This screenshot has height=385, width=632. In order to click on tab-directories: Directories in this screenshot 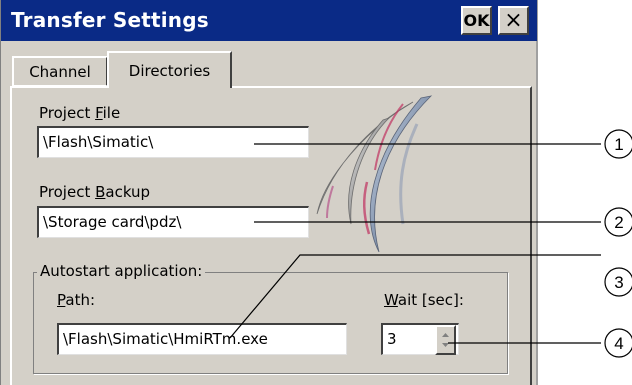, I will do `click(169, 69)`.